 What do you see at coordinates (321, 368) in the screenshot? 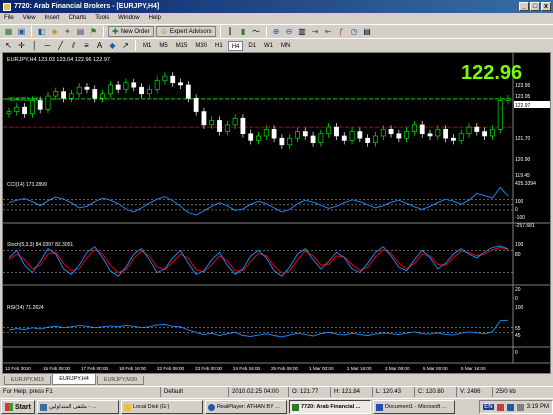
I see `time-label: 1 Mar 00:00` at bounding box center [321, 368].